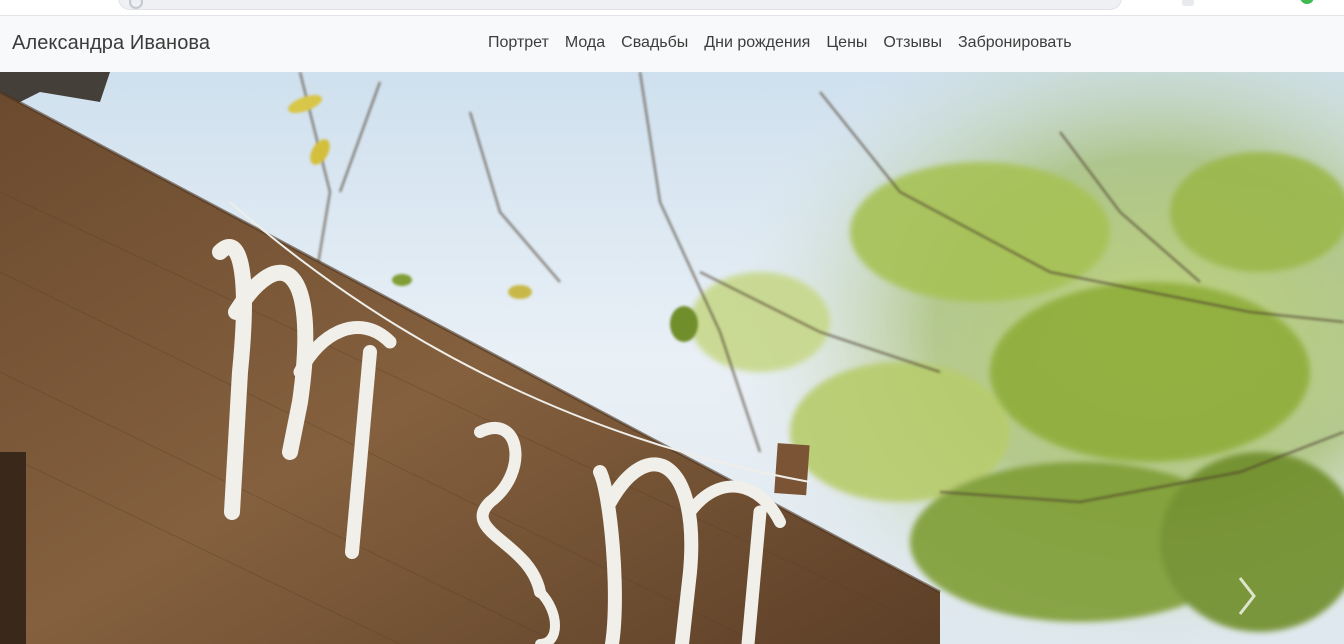 This screenshot has width=1344, height=644. I want to click on nav-item-reviews: Отзывы, so click(912, 43).